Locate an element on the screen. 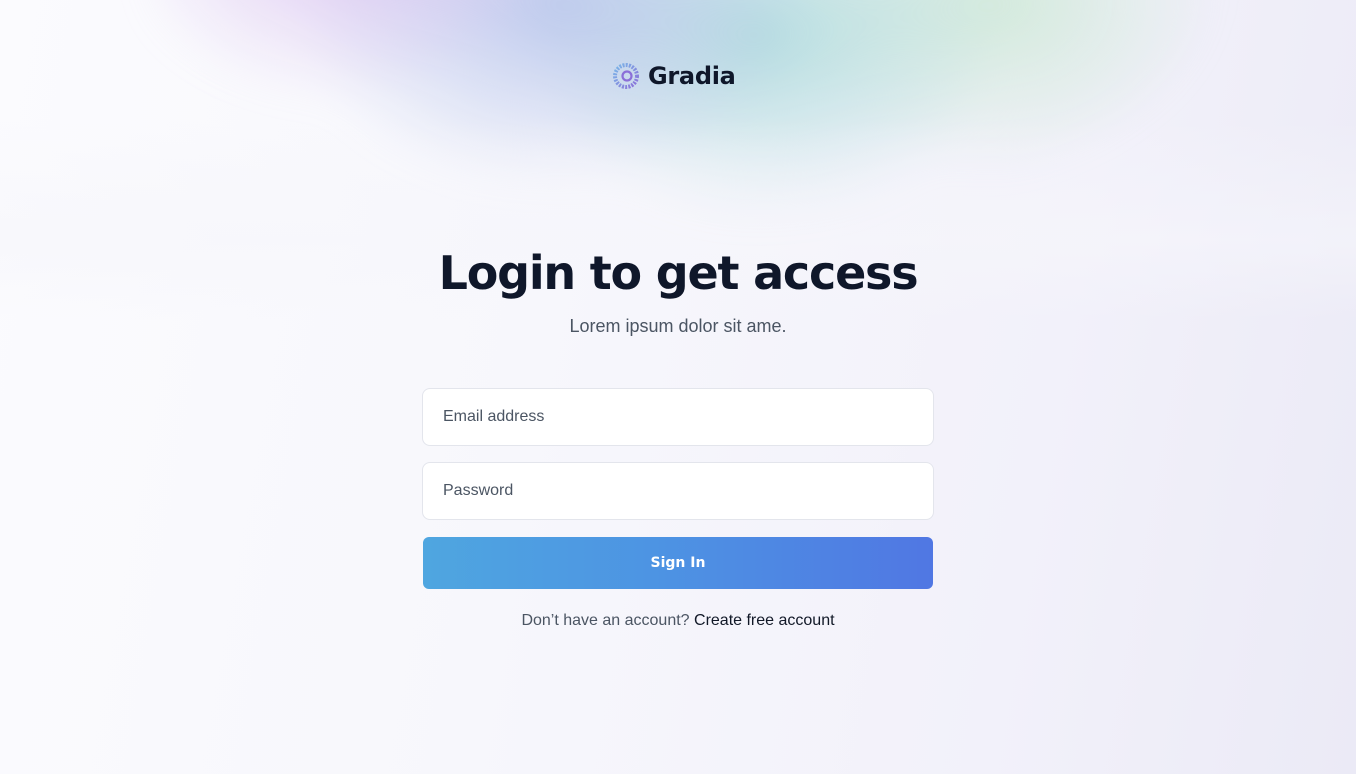  brand-name: Gradia is located at coordinates (692, 76).